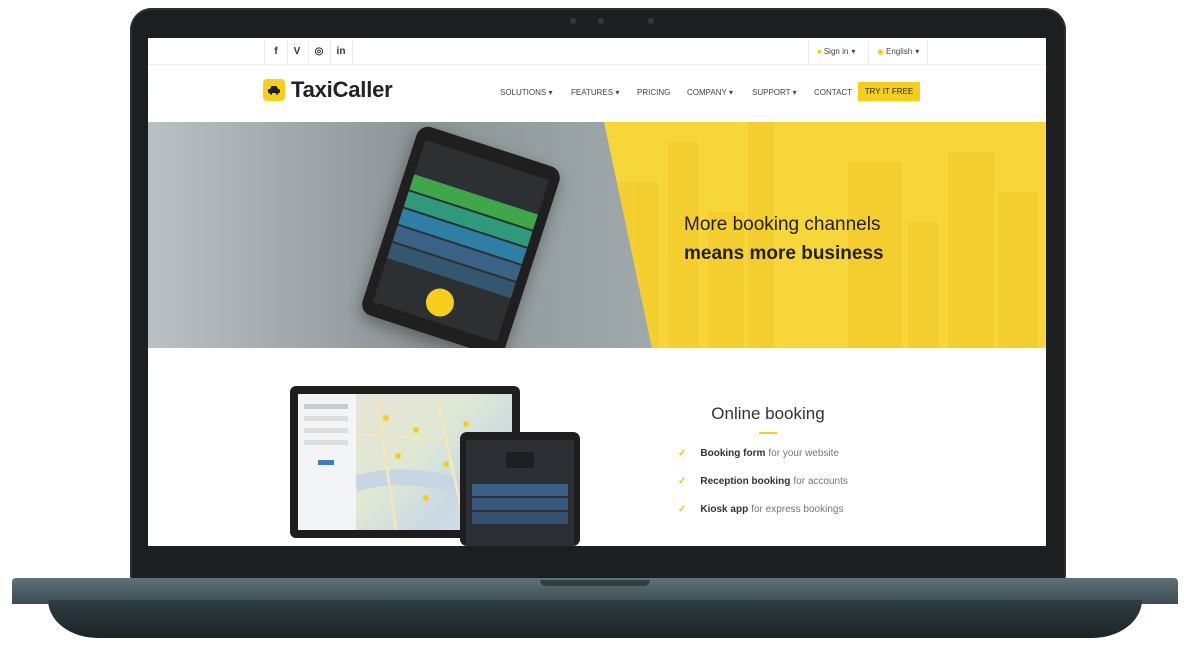  I want to click on brand-logo: TaxiCaller, so click(328, 90).